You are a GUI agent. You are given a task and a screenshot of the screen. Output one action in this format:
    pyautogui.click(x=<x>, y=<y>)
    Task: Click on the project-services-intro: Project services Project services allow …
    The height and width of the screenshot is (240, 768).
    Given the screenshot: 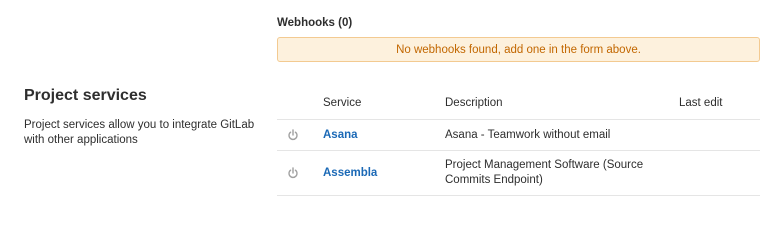 What is the action you would take?
    pyautogui.click(x=144, y=117)
    